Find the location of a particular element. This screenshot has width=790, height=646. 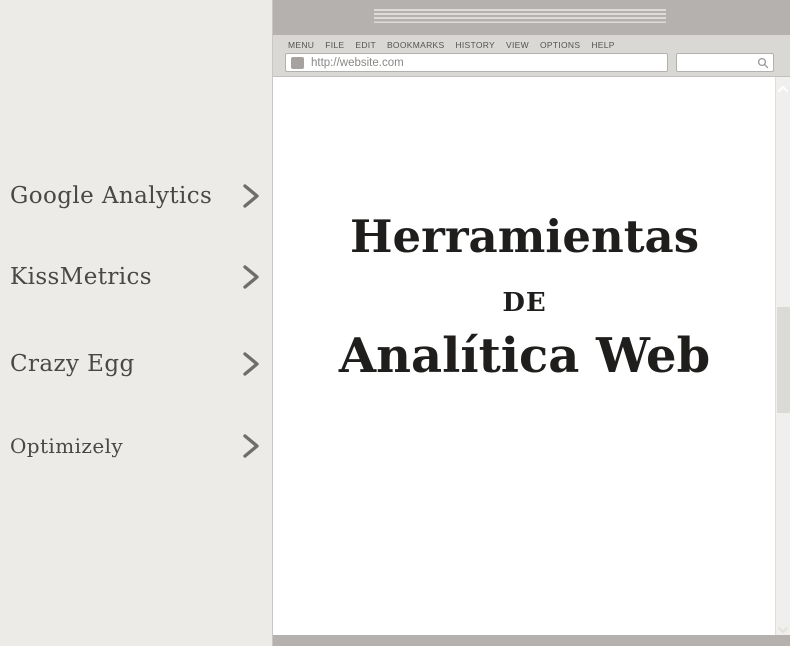

menu-item-history: HISTORY is located at coordinates (475, 45).